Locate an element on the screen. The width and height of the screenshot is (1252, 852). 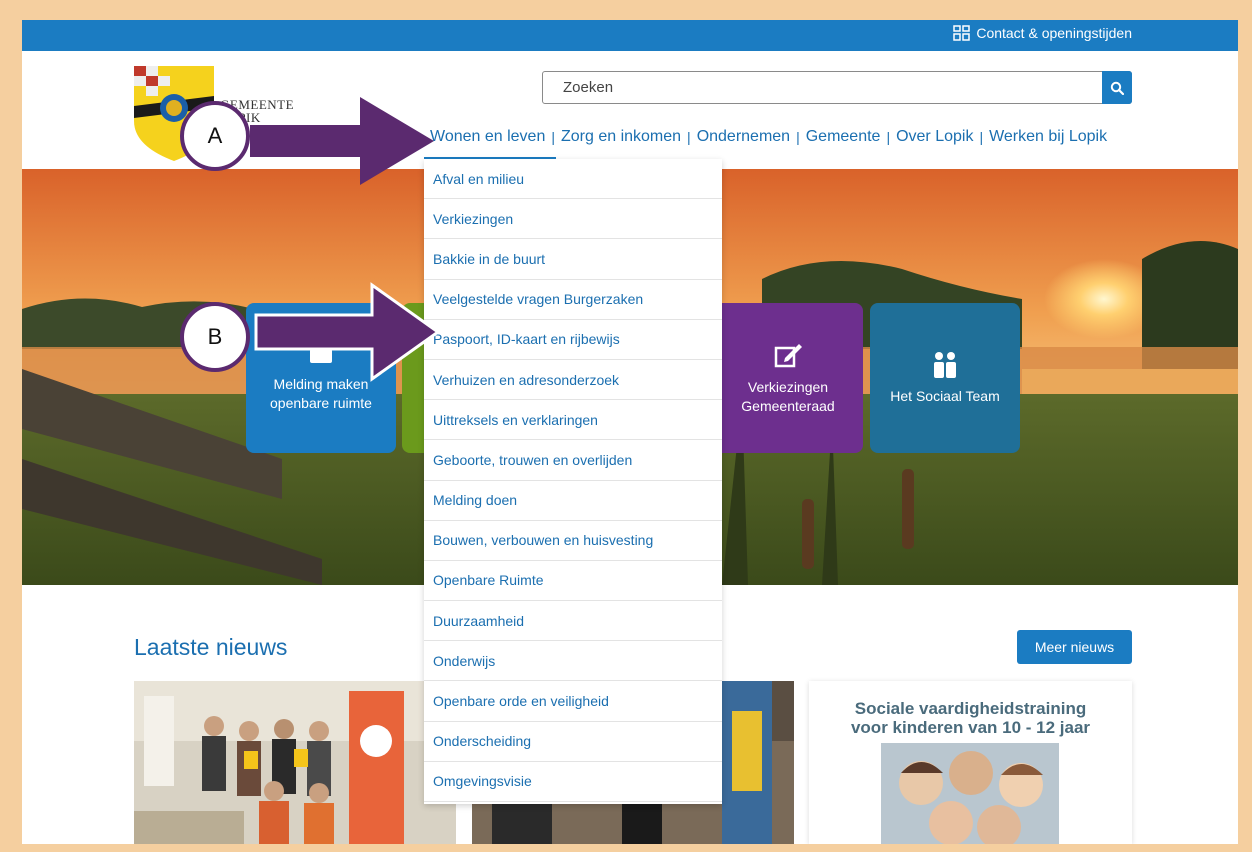
search-input is located at coordinates (823, 87).